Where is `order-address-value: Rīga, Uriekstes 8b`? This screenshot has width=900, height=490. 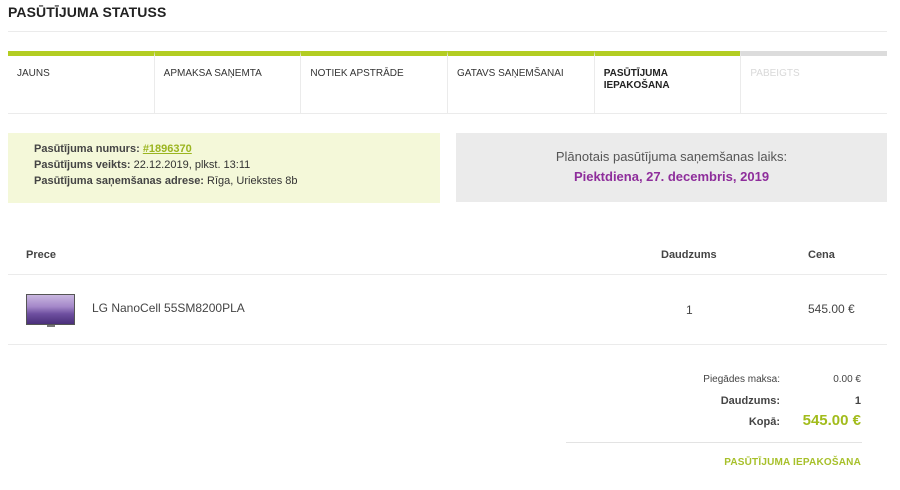
order-address-value: Rīga, Uriekstes 8b is located at coordinates (252, 181).